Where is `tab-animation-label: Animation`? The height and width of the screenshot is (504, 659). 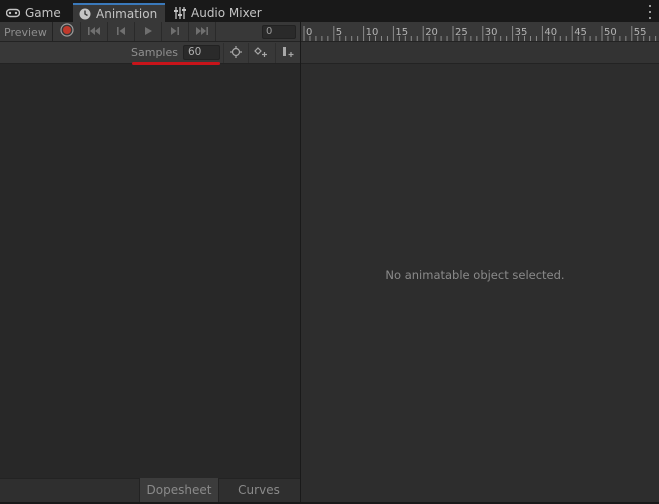 tab-animation-label: Animation is located at coordinates (127, 13).